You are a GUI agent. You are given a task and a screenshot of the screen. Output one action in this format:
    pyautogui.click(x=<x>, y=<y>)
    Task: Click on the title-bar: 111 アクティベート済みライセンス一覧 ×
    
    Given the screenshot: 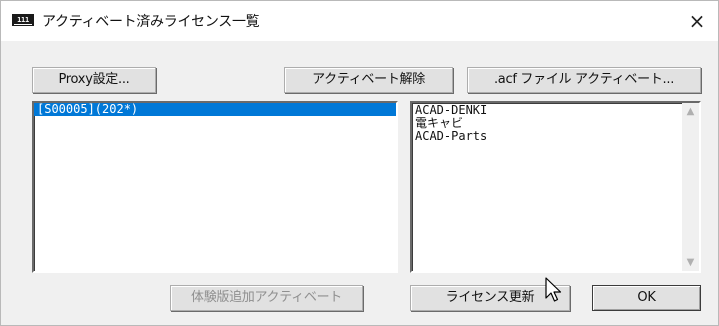 What is the action you would take?
    pyautogui.click(x=359, y=21)
    